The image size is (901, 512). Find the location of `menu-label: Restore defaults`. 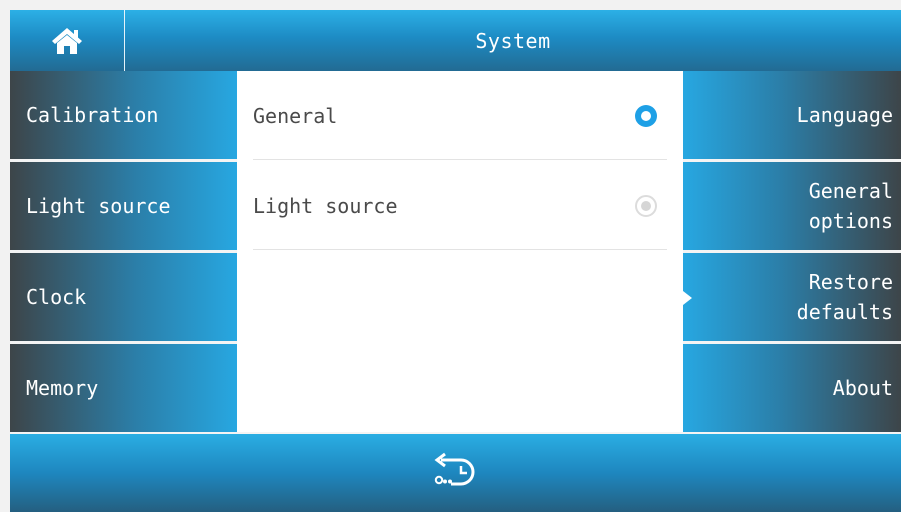

menu-label: Restore defaults is located at coordinates (844, 297).